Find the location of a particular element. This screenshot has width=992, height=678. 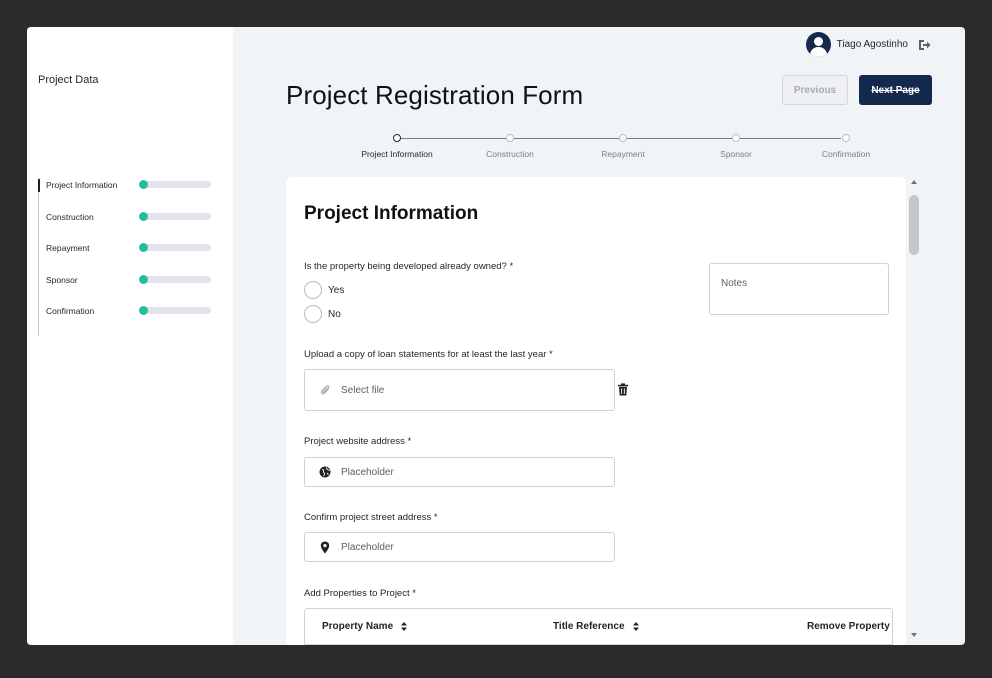

sidebar-item-sponsor: Sponsor is located at coordinates (133, 289).